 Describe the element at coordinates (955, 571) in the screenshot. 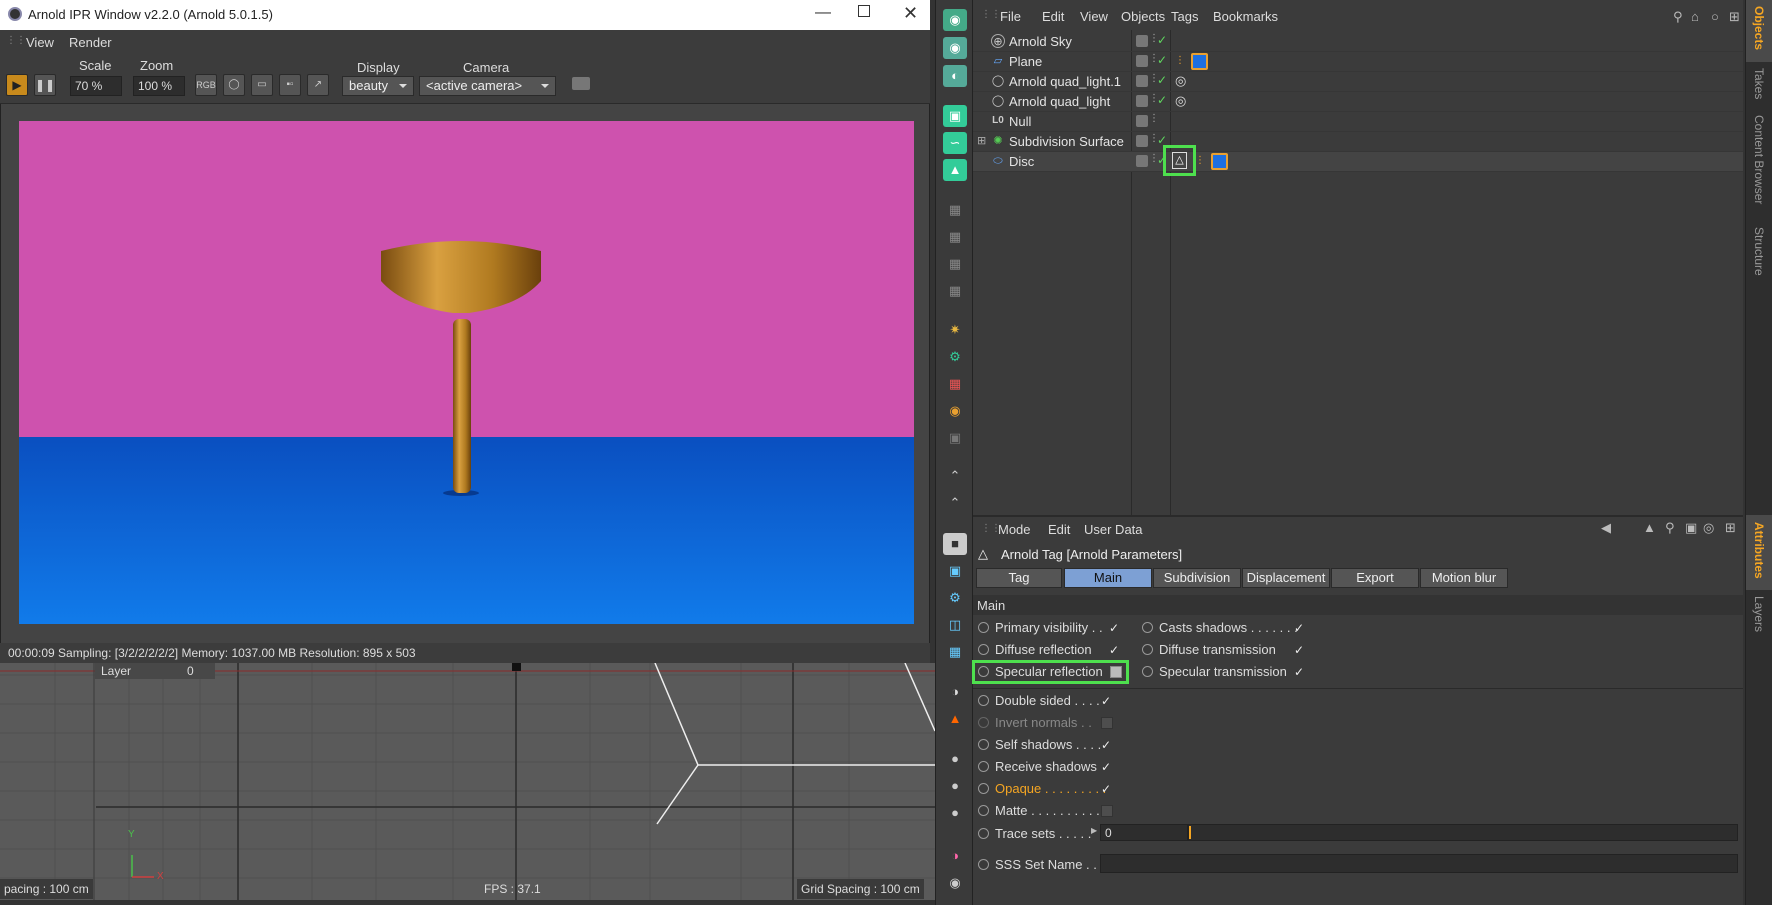

I see `render-active-icon: ▣` at that location.